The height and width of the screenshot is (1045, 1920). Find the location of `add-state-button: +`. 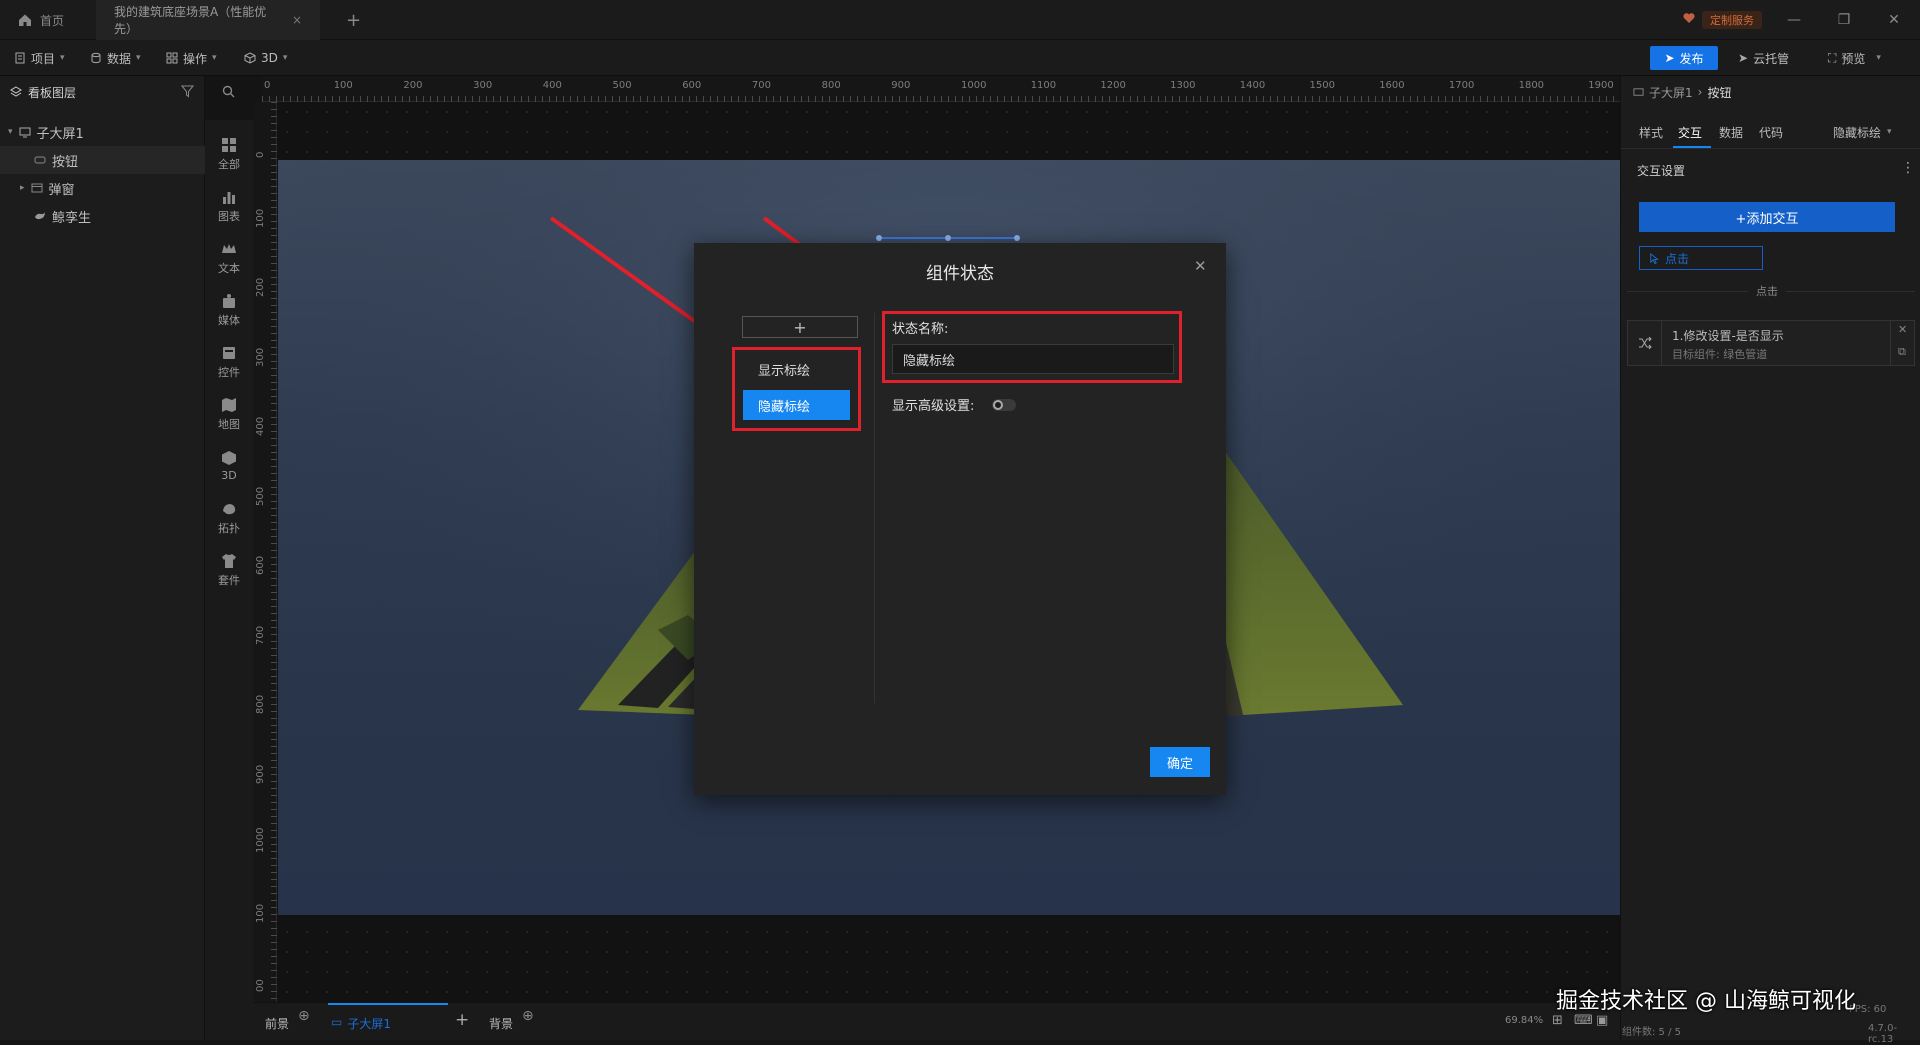

add-state-button: + is located at coordinates (800, 327).